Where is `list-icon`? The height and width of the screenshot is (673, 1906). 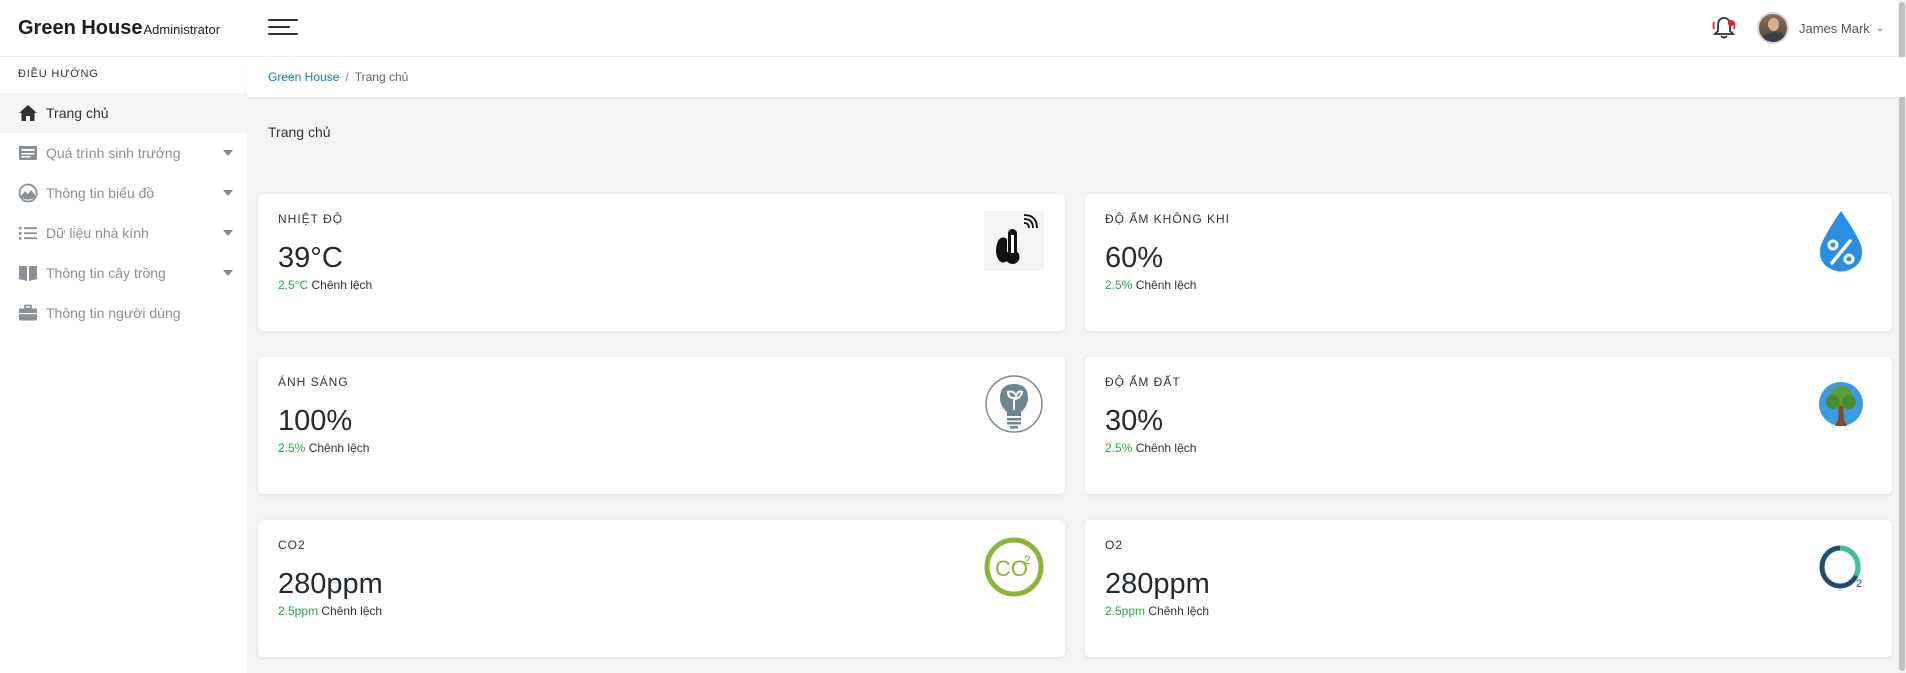 list-icon is located at coordinates (28, 233).